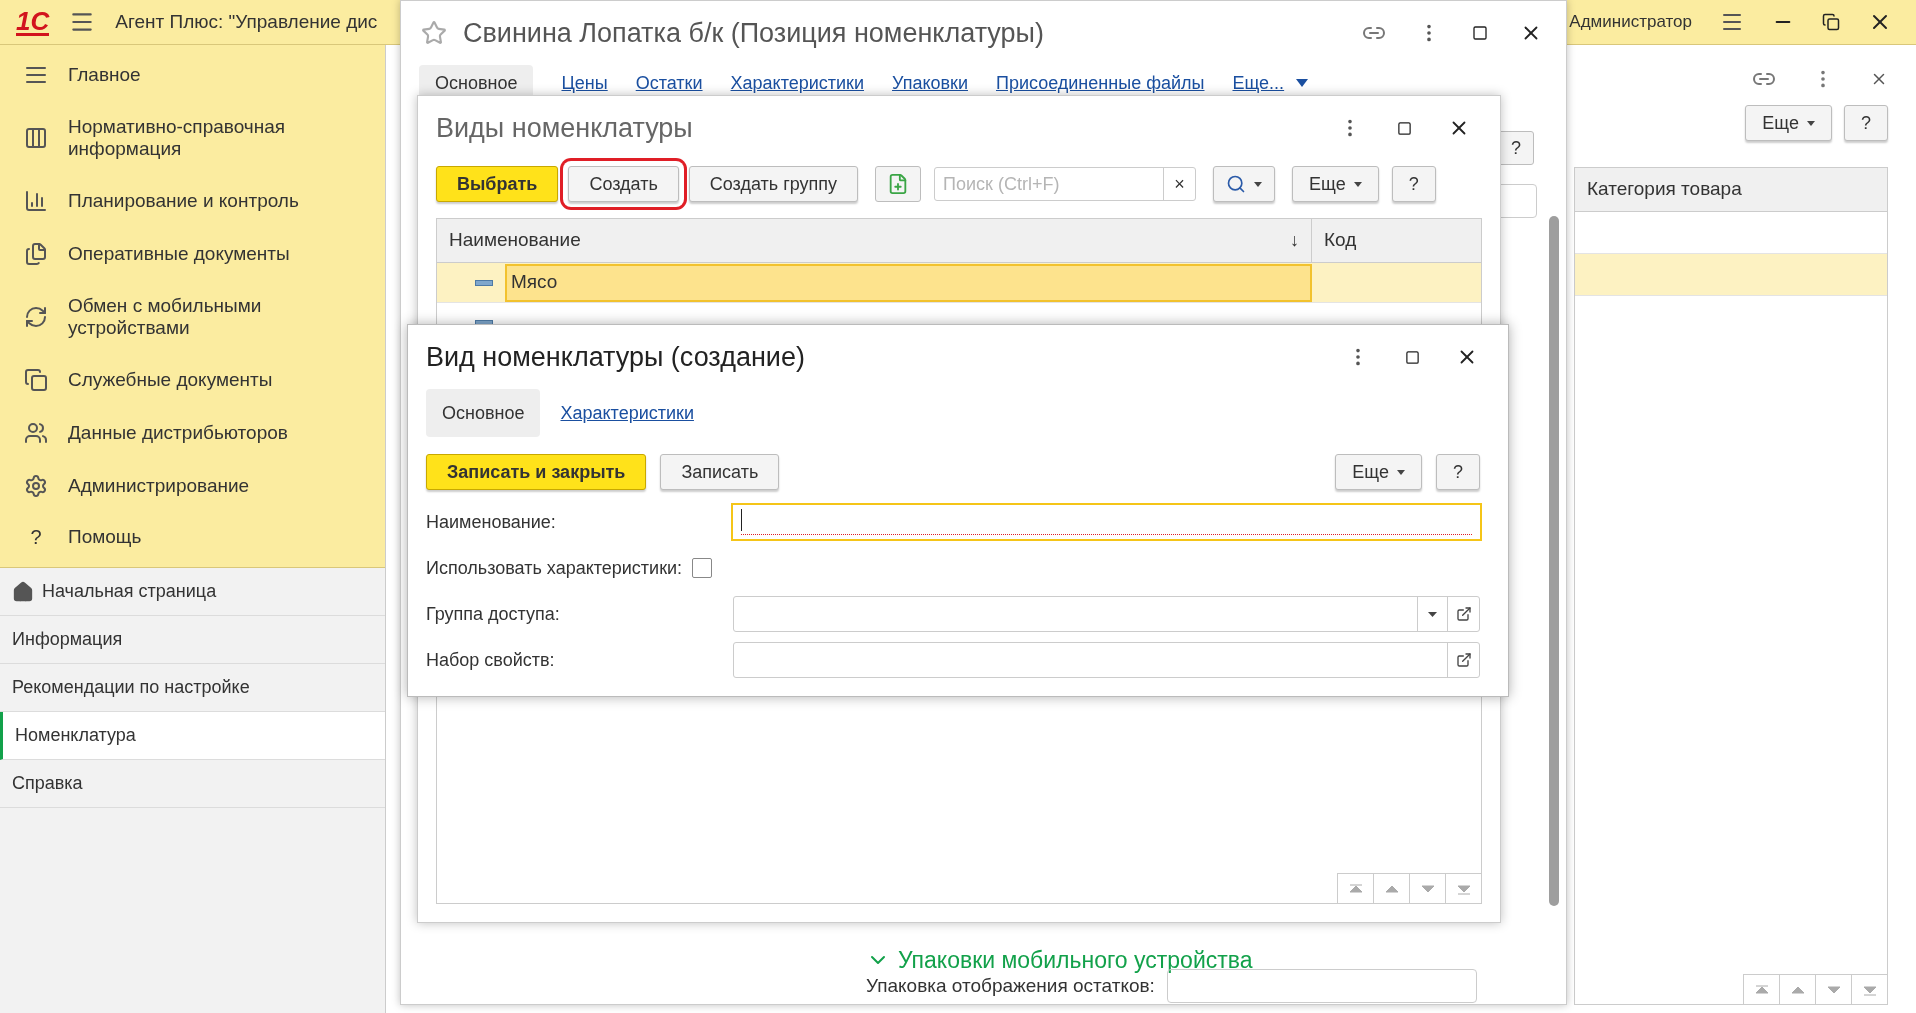 This screenshot has height=1013, width=1916. What do you see at coordinates (483, 413) in the screenshot?
I see `tab: Основное` at bounding box center [483, 413].